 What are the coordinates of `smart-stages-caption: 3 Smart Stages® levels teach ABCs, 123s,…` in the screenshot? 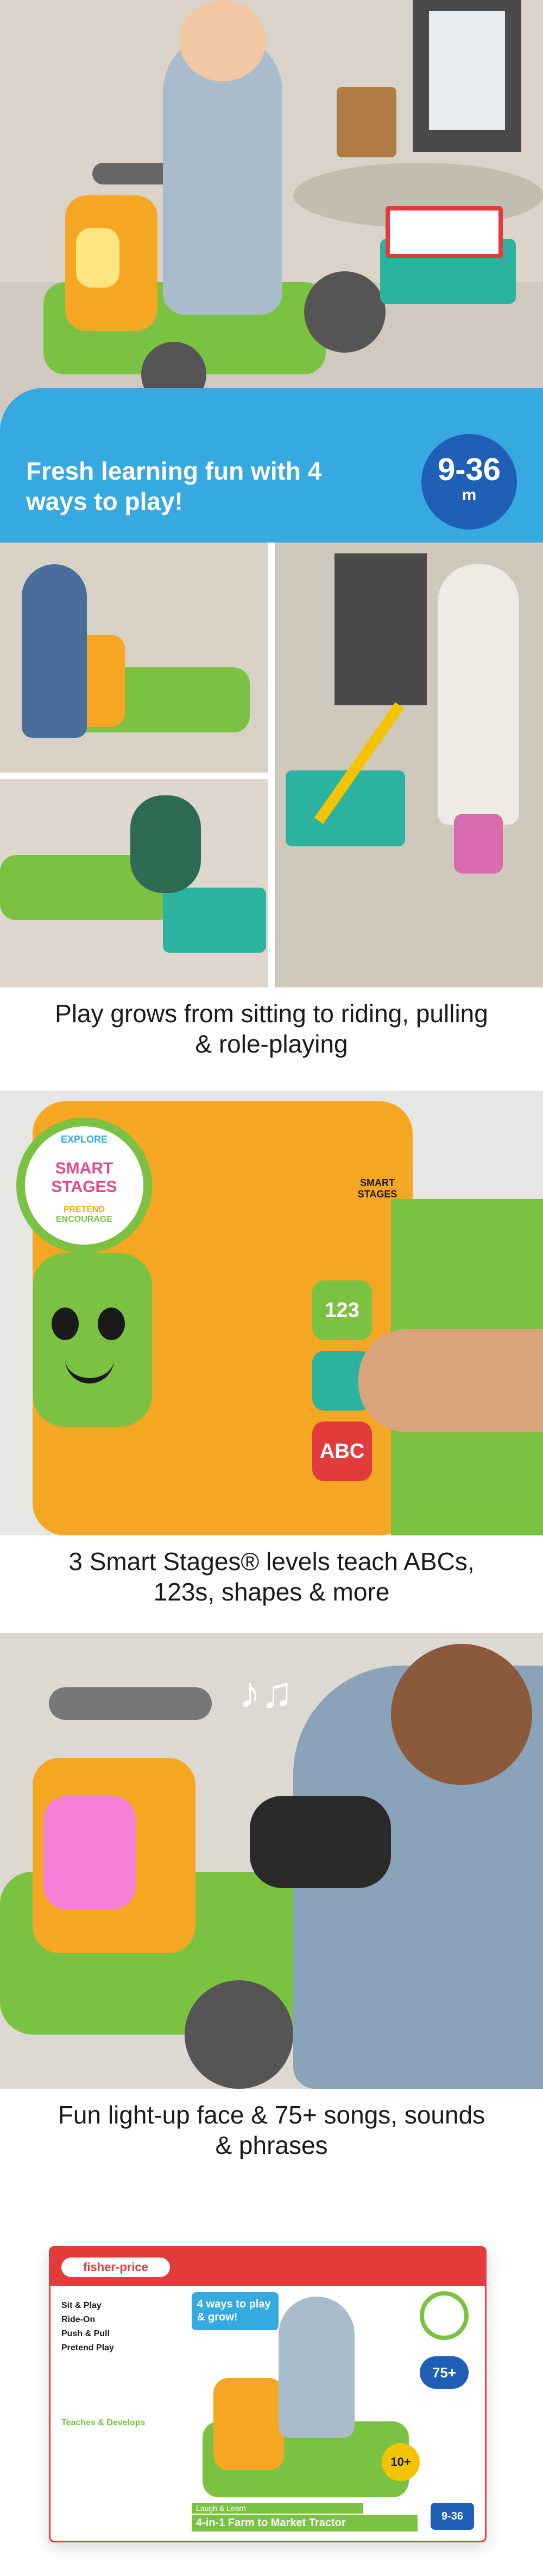 It's located at (271, 1576).